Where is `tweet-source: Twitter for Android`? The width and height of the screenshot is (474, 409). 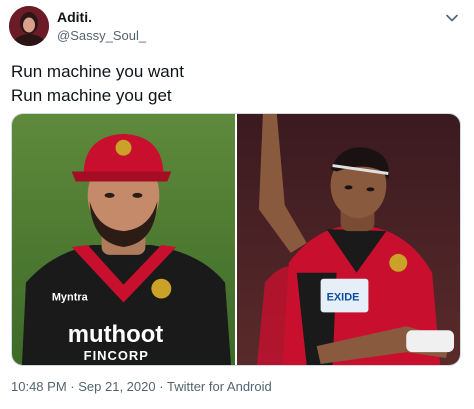
tweet-source: Twitter for Android is located at coordinates (219, 386).